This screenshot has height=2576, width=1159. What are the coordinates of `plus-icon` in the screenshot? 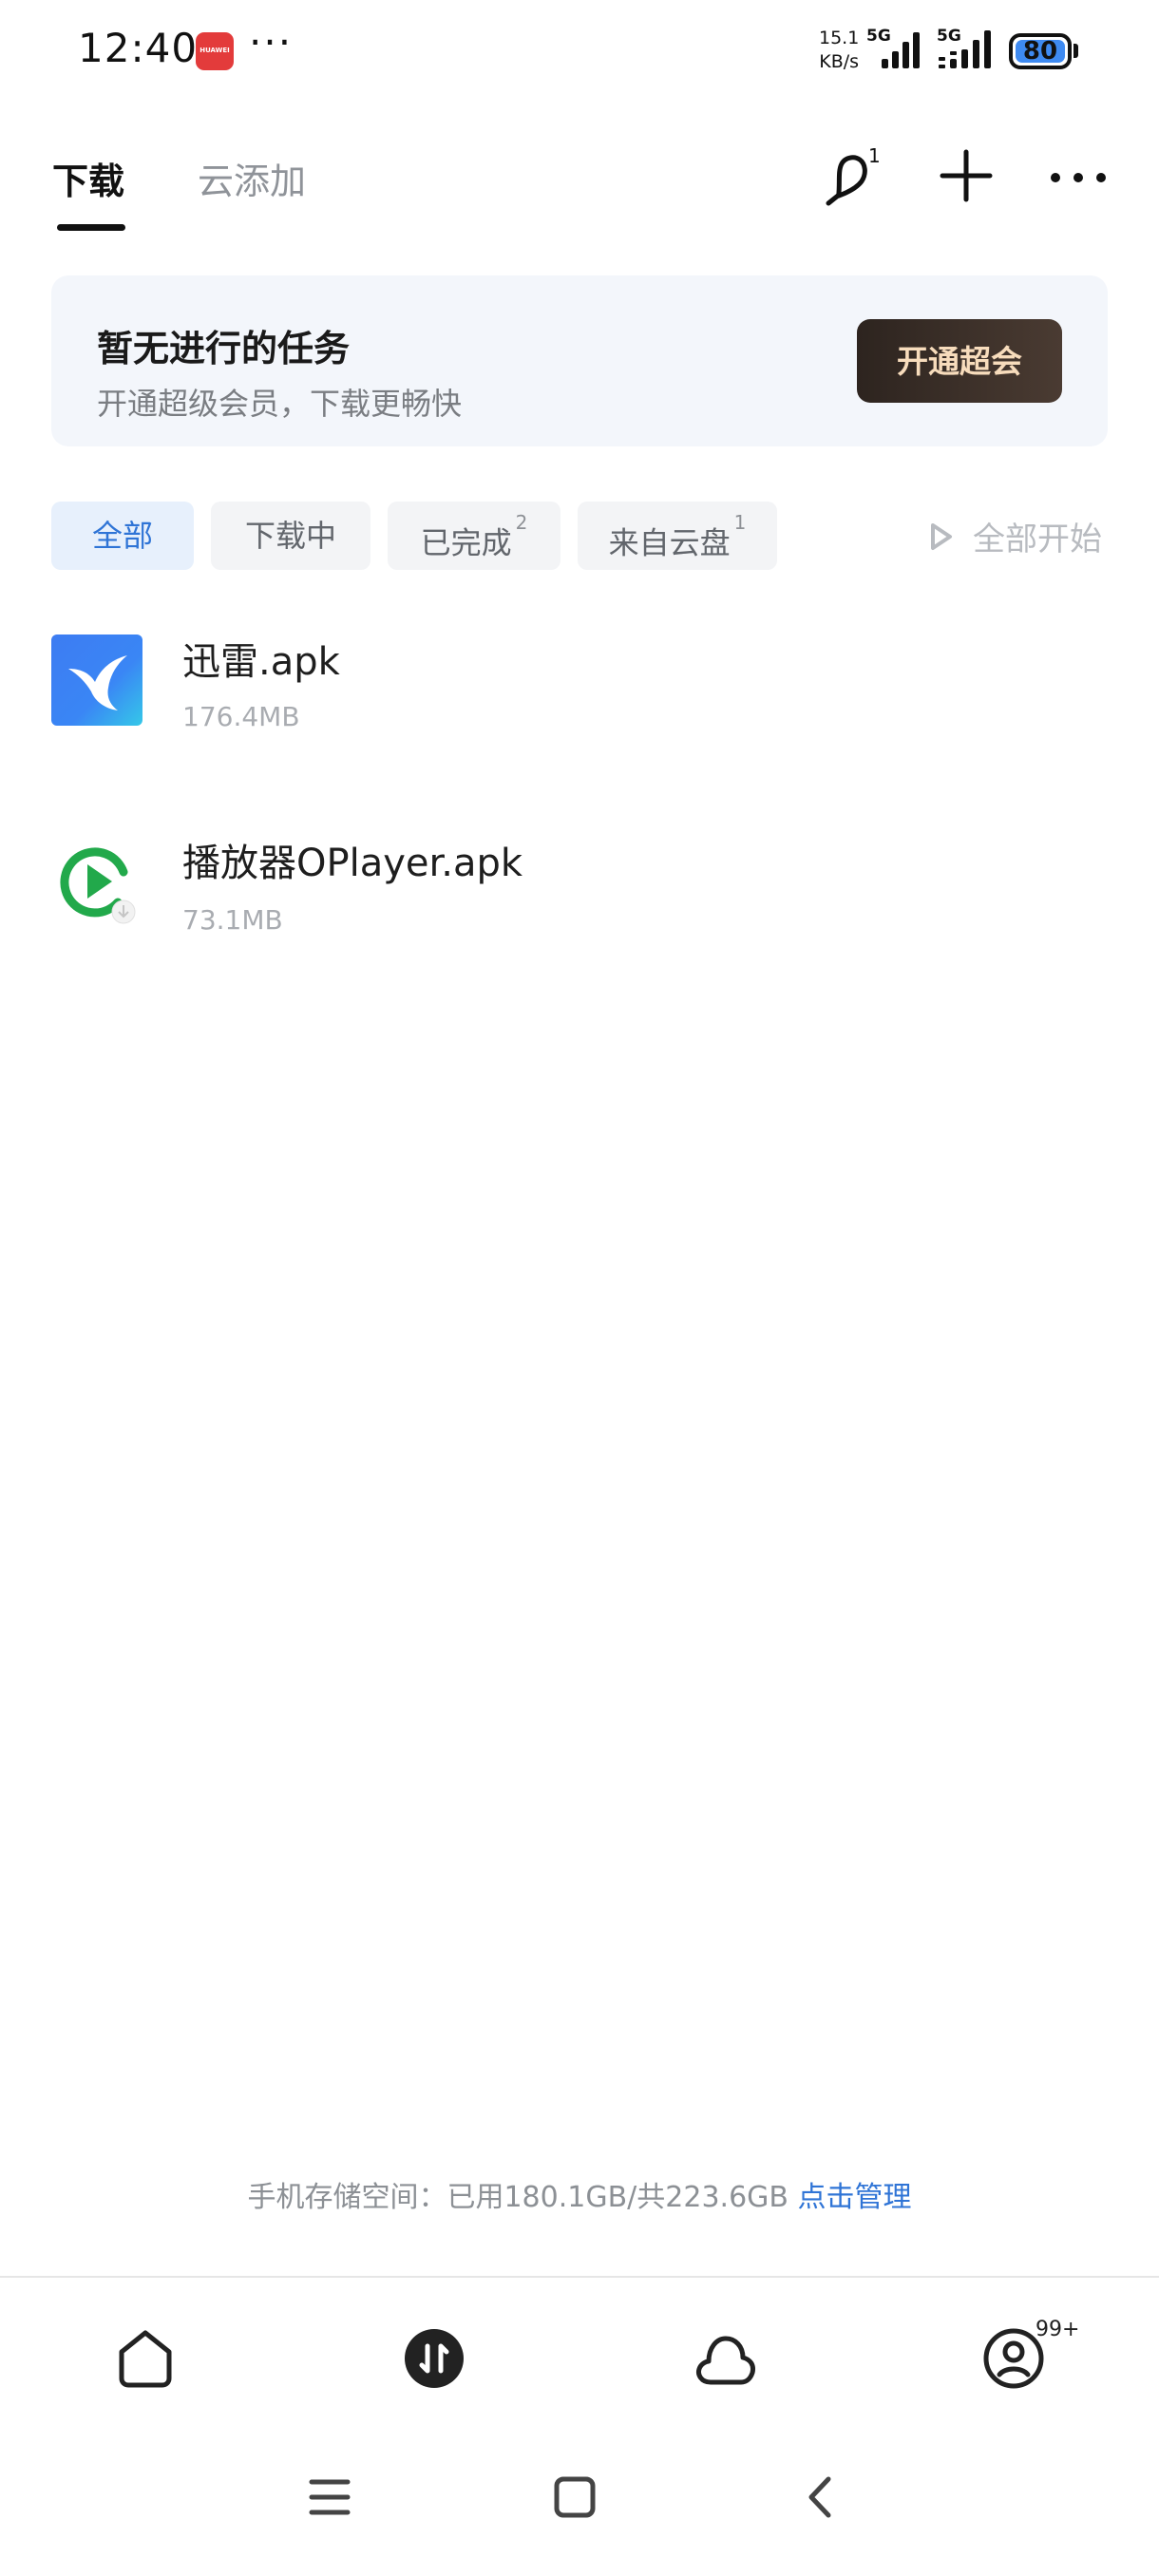 It's located at (966, 175).